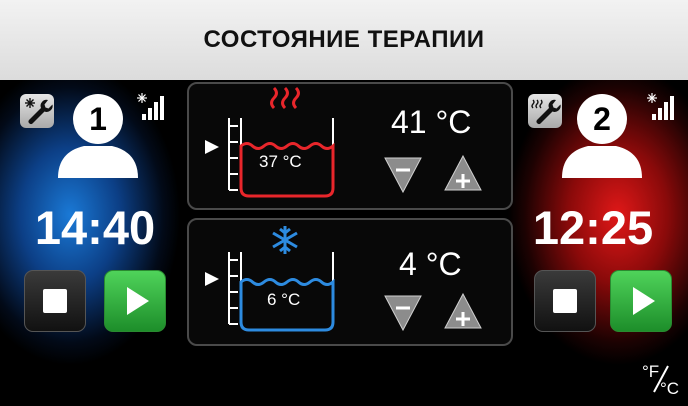 The height and width of the screenshot is (406, 688). Describe the element at coordinates (463, 174) in the screenshot. I see `hot-increase-button` at that location.